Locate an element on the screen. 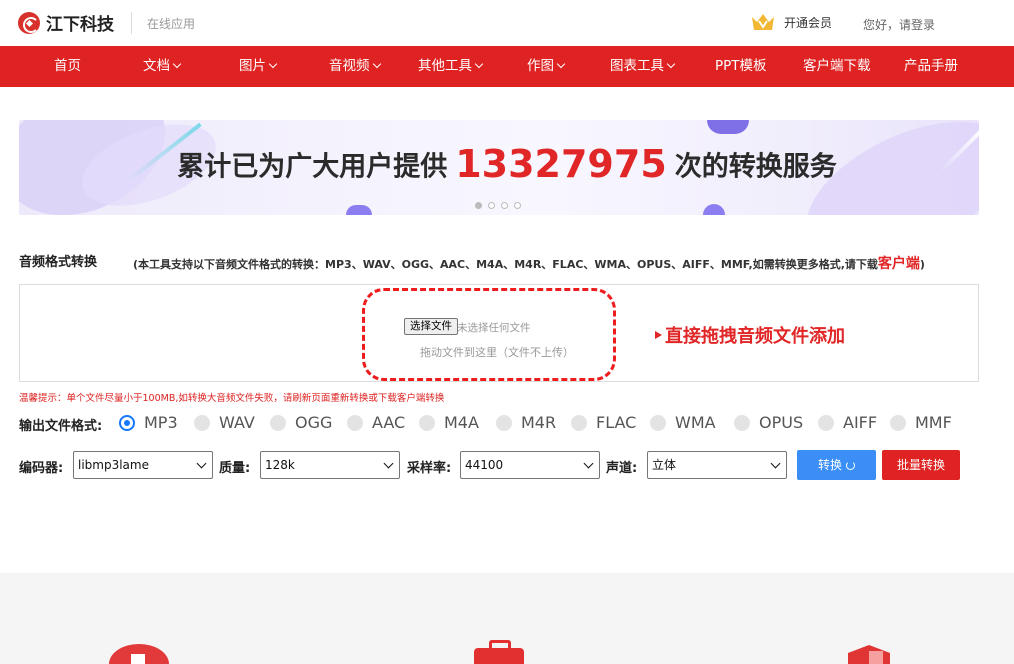 The height and width of the screenshot is (664, 1014). quality-label: 质量: is located at coordinates (235, 468).